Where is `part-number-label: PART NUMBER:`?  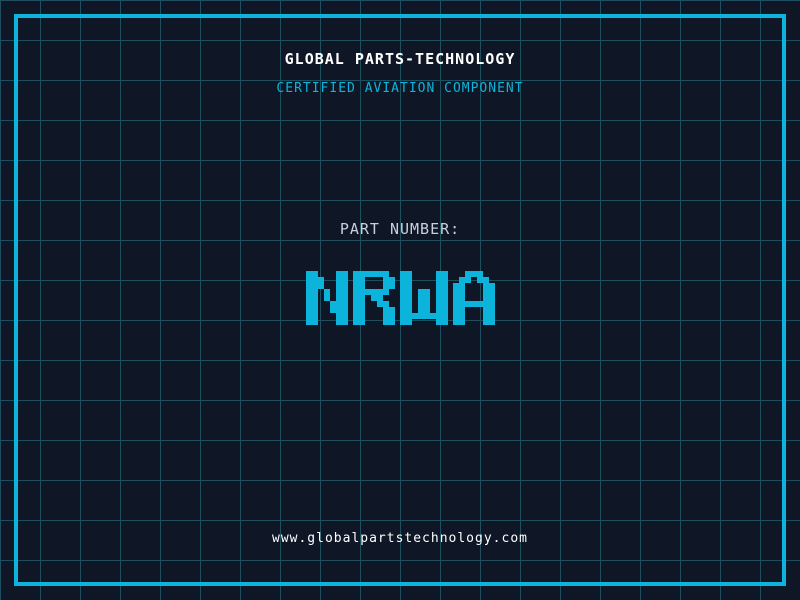 part-number-label: PART NUMBER: is located at coordinates (400, 229).